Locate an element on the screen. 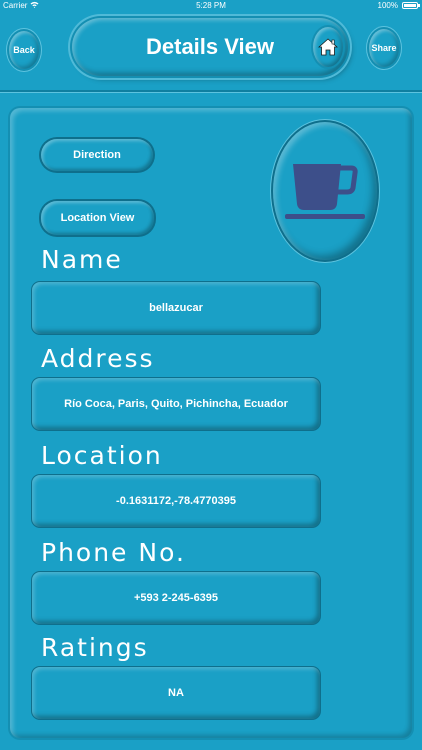 The width and height of the screenshot is (422, 750). name-label: Name is located at coordinates (82, 259).